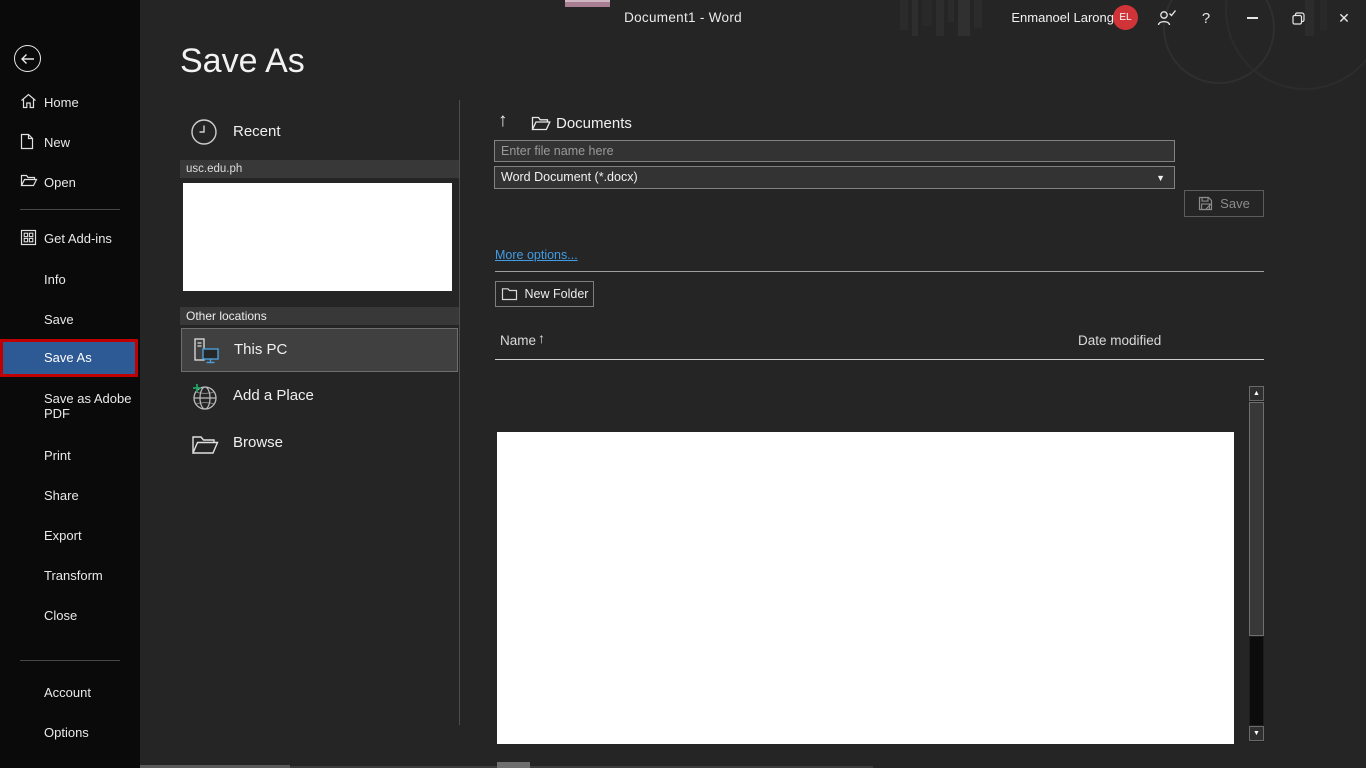  I want to click on minimize-icon, so click(1252, 18).